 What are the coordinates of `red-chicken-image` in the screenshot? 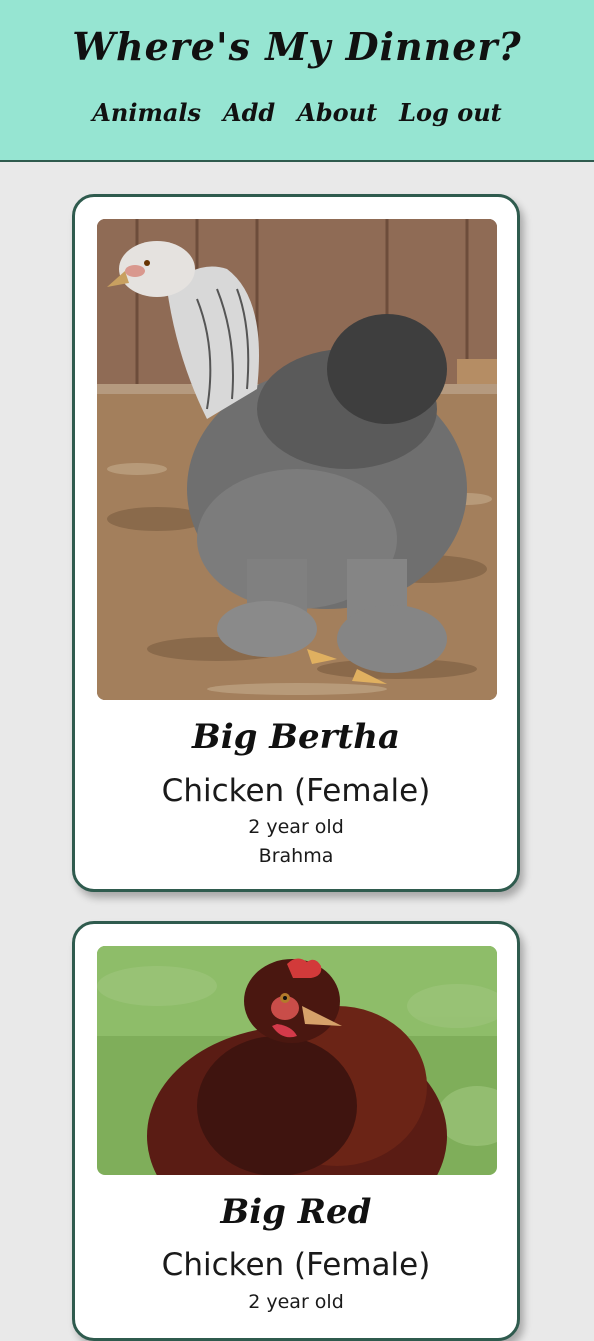 It's located at (297, 1060).